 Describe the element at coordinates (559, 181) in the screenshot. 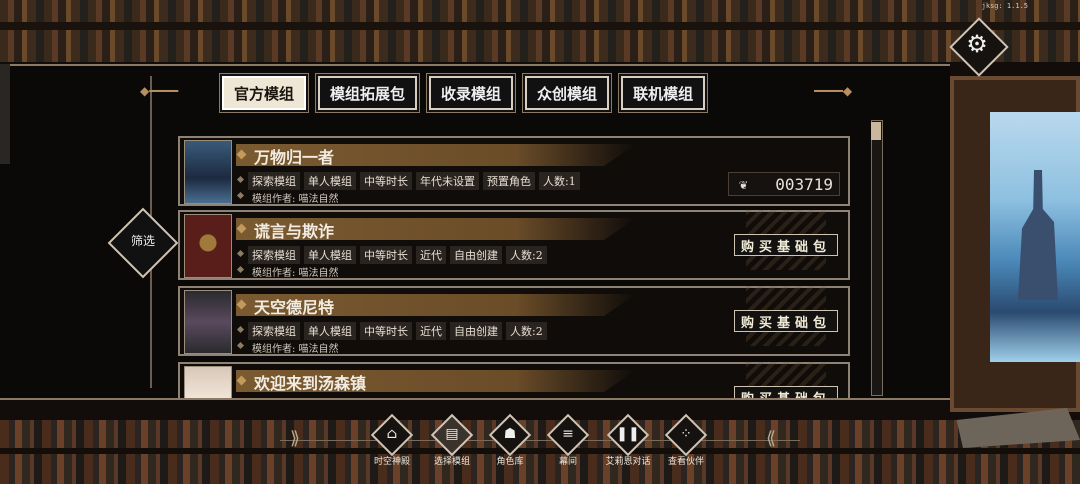

I see `module-tag: 人数:1` at that location.